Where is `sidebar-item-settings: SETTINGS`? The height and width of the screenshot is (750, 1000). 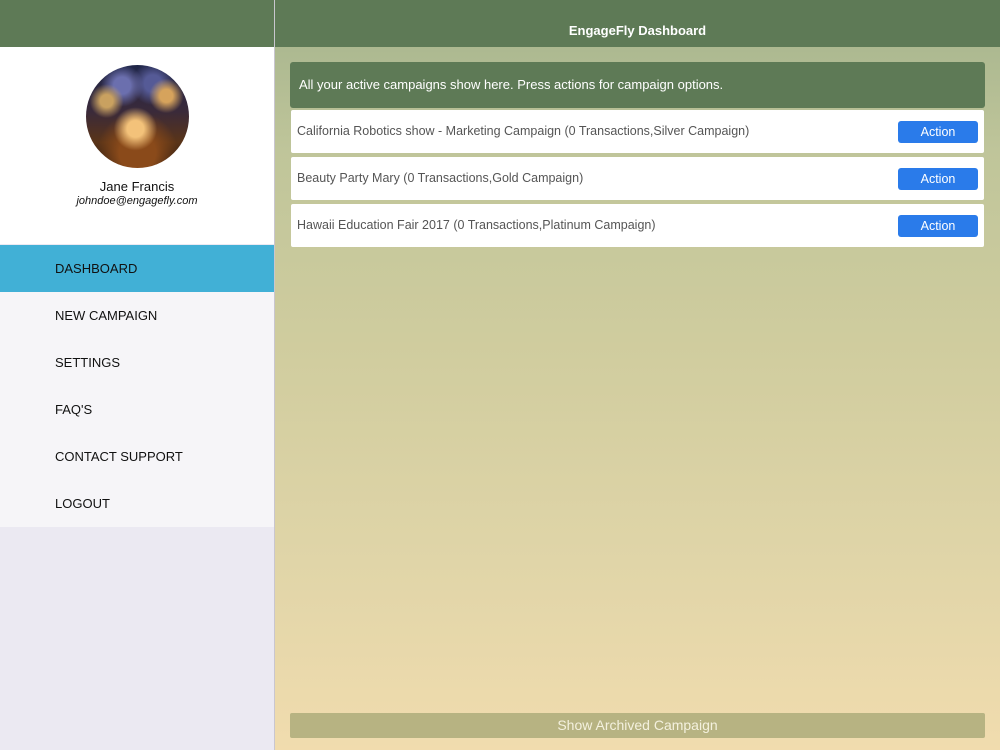 sidebar-item-settings: SETTINGS is located at coordinates (137, 362).